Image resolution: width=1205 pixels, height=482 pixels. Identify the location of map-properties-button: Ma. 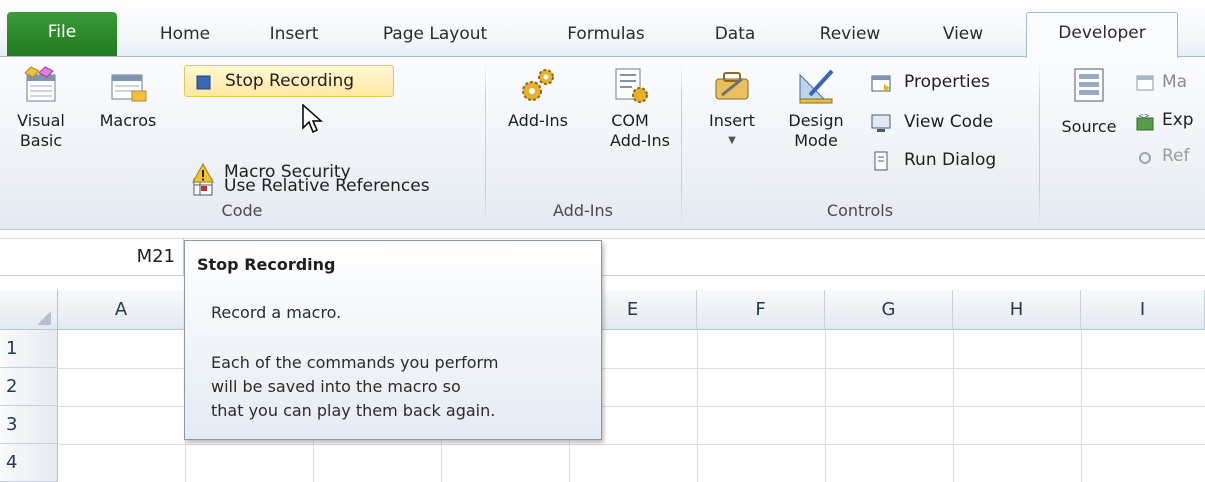
(1159, 83).